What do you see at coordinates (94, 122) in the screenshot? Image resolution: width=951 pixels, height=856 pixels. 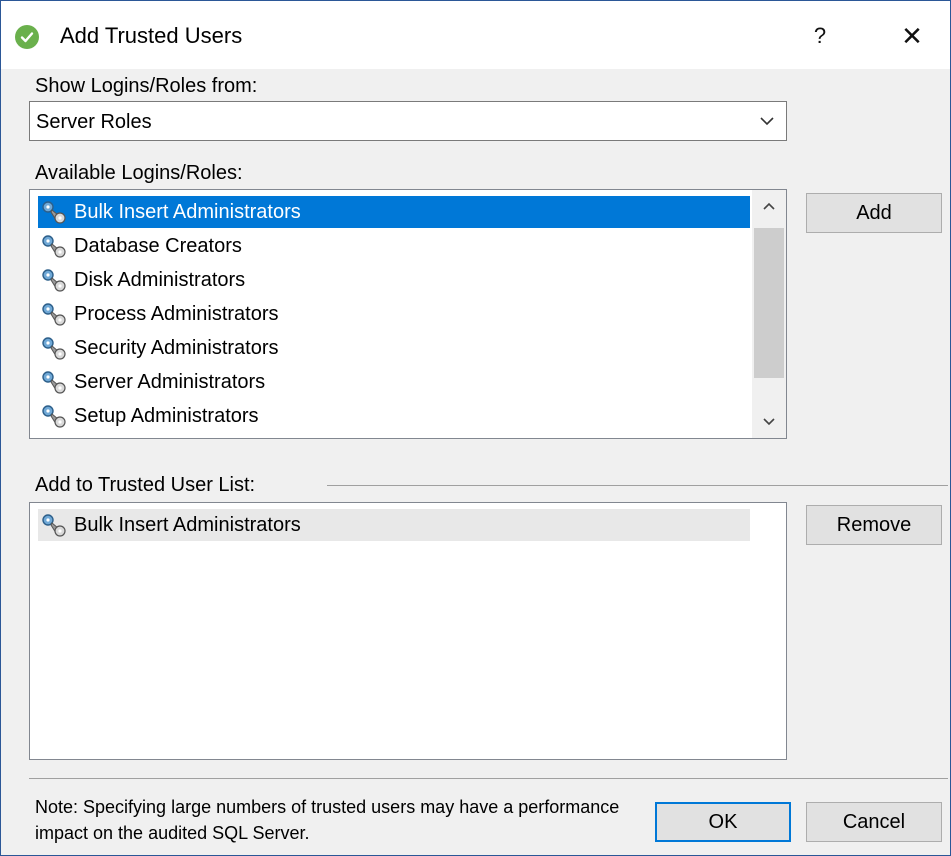 I see `source-select-value: Server Roles` at bounding box center [94, 122].